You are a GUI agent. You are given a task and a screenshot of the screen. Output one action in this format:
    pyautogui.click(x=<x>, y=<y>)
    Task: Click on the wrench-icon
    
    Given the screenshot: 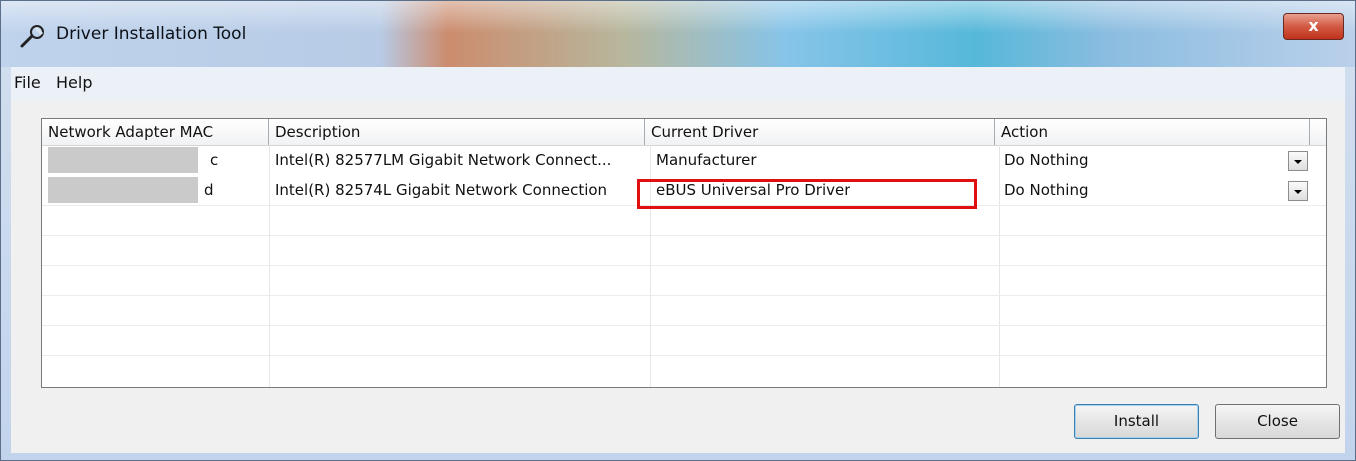 What is the action you would take?
    pyautogui.click(x=32, y=36)
    